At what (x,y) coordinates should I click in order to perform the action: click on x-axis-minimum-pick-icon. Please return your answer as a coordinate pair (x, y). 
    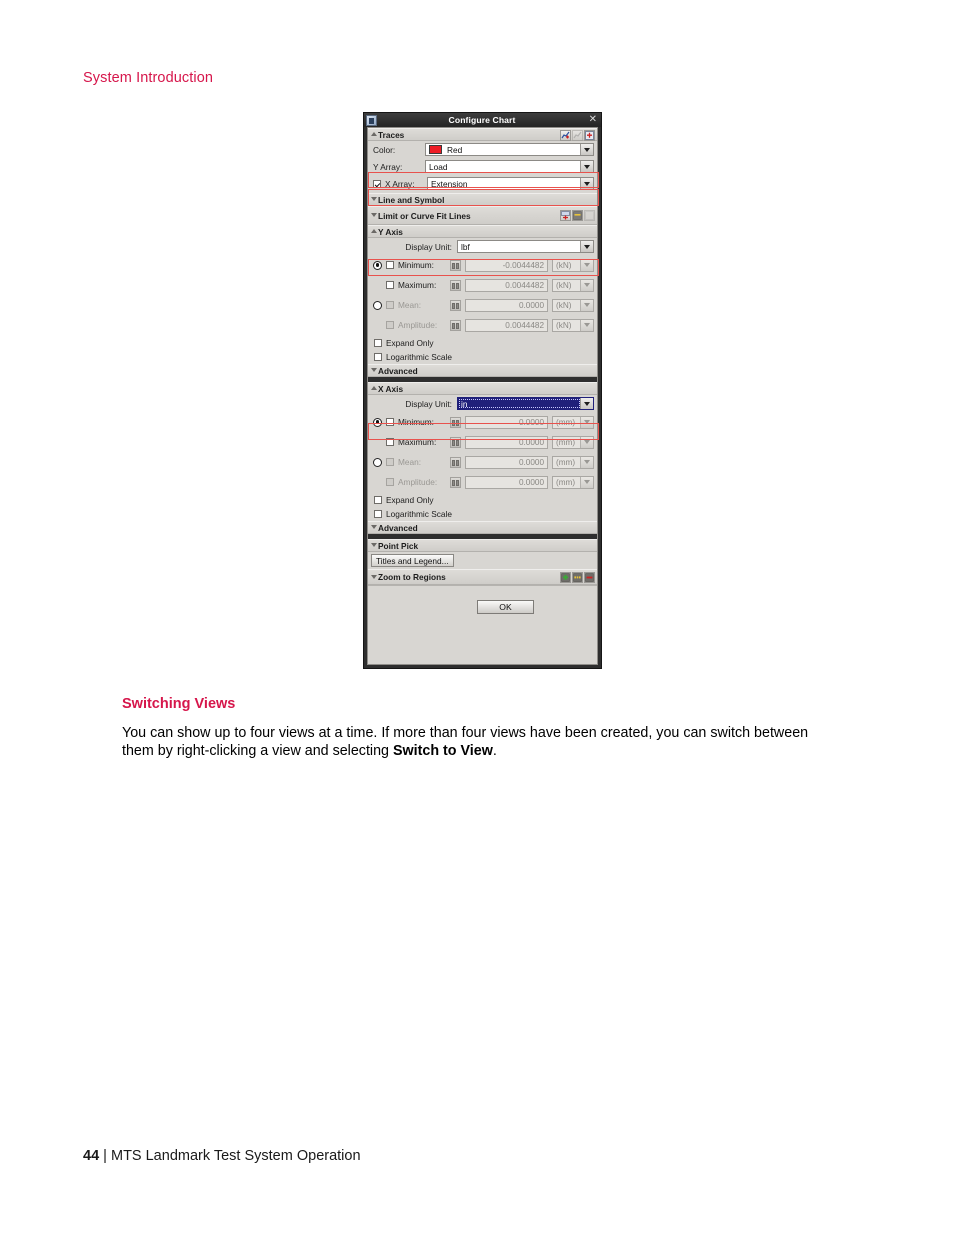
    Looking at the image, I should click on (455, 422).